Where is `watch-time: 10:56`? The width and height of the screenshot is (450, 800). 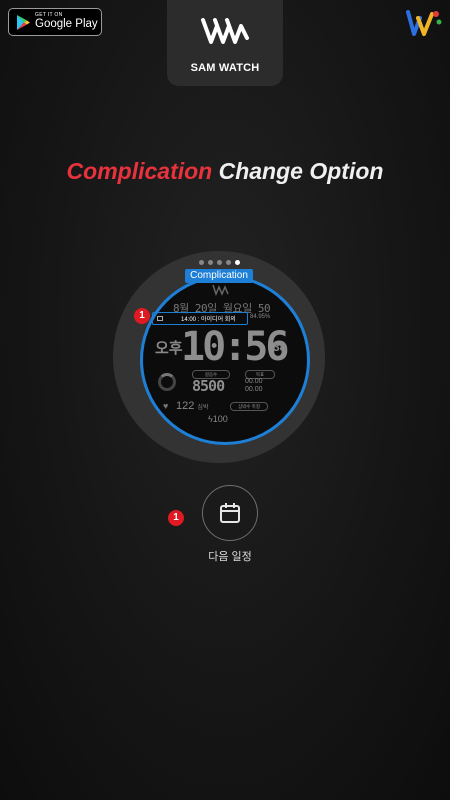
watch-time: 10:56 is located at coordinates (235, 347).